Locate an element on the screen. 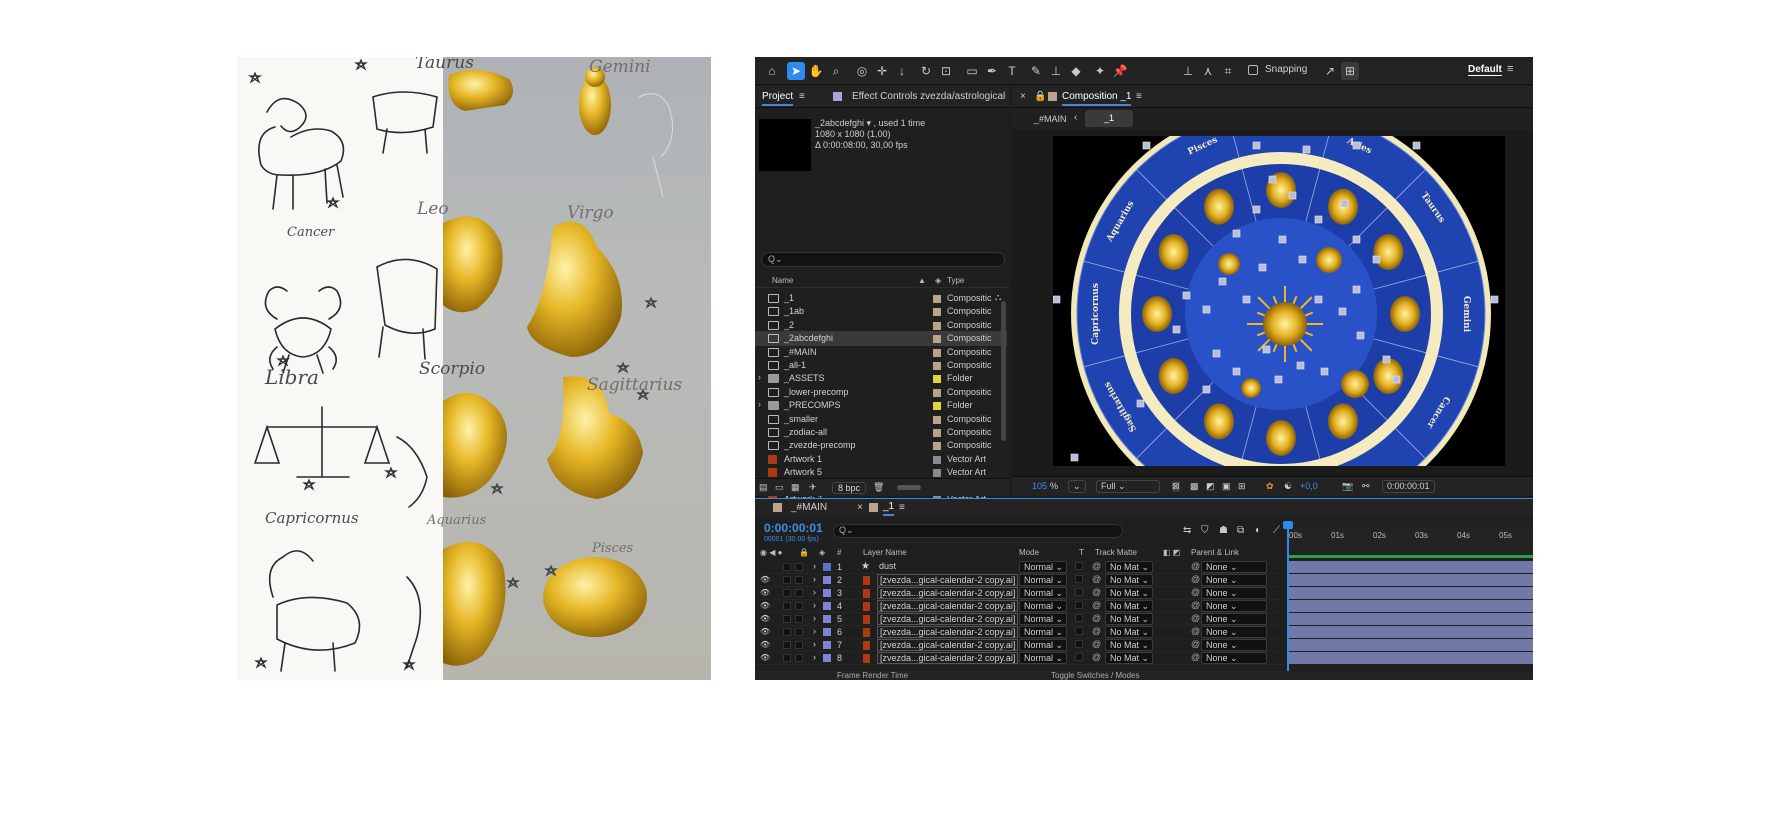  snapping-checkbox is located at coordinates (1253, 70).